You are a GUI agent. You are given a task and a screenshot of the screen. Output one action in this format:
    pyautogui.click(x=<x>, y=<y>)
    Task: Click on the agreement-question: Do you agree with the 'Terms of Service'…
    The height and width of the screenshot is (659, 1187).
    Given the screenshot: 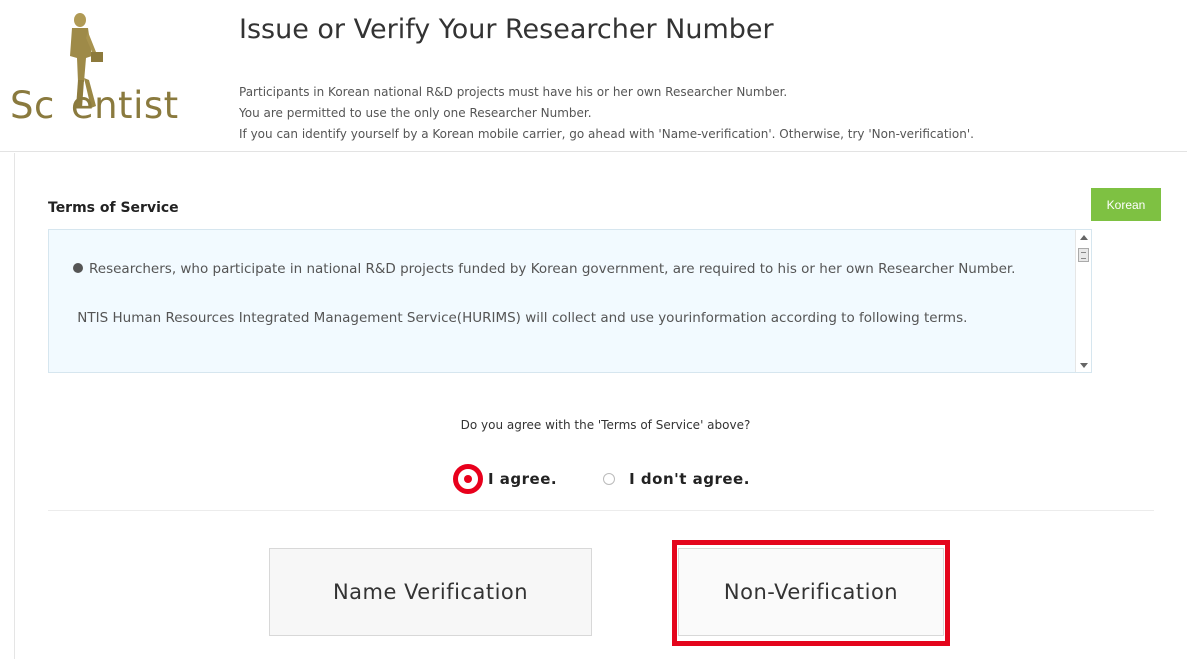 What is the action you would take?
    pyautogui.click(x=605, y=425)
    